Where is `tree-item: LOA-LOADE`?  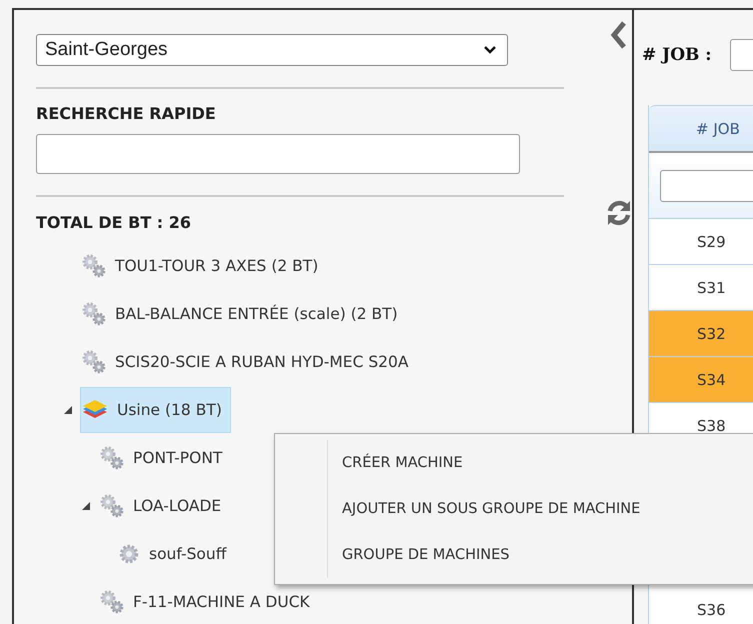 tree-item: LOA-LOADE is located at coordinates (162, 506).